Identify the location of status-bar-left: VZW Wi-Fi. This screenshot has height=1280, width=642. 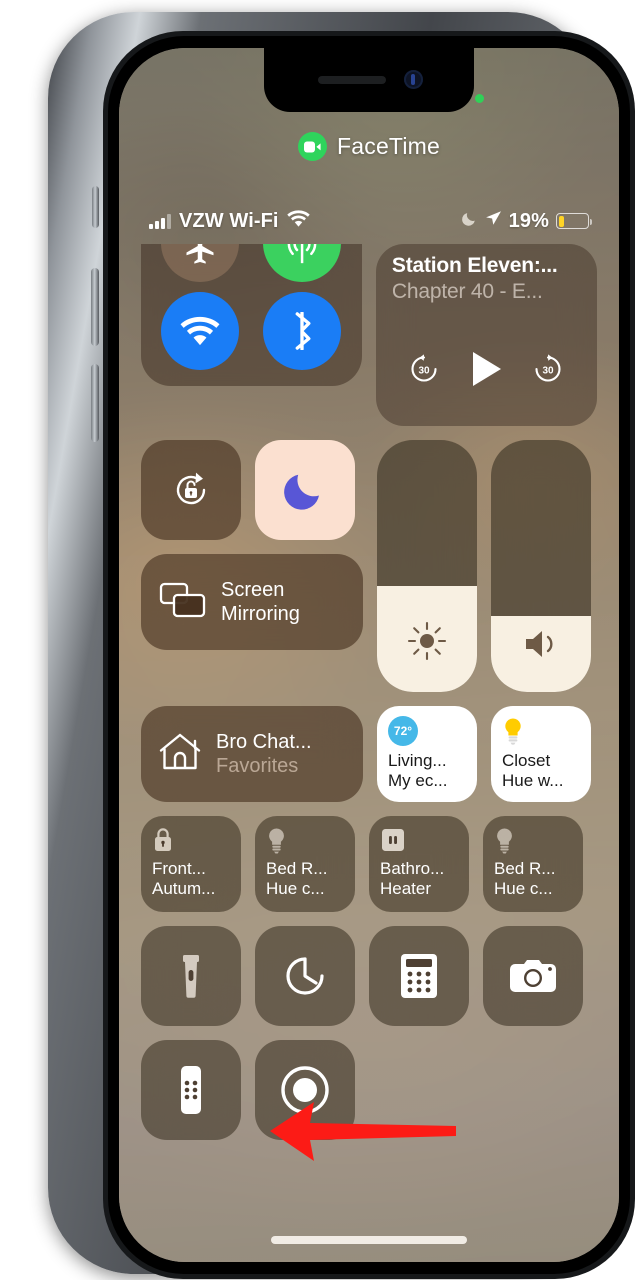
(229, 221).